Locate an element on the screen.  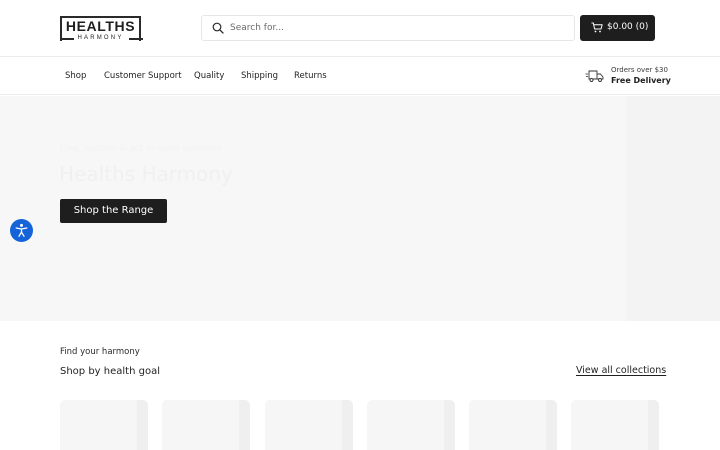
logo-wordmark-top: HEALTHS is located at coordinates (100, 26).